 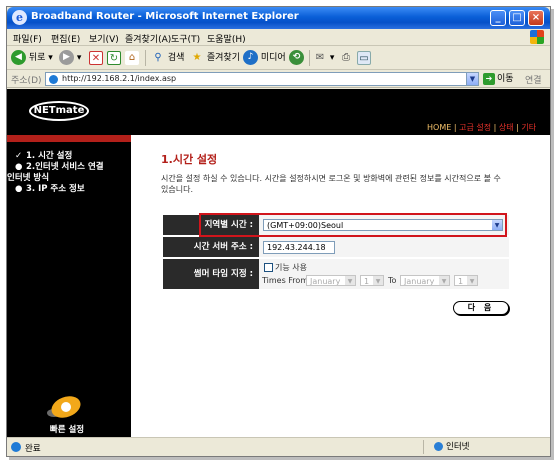 I want to click on mail-button: ✉ ▾, so click(x=324, y=58).